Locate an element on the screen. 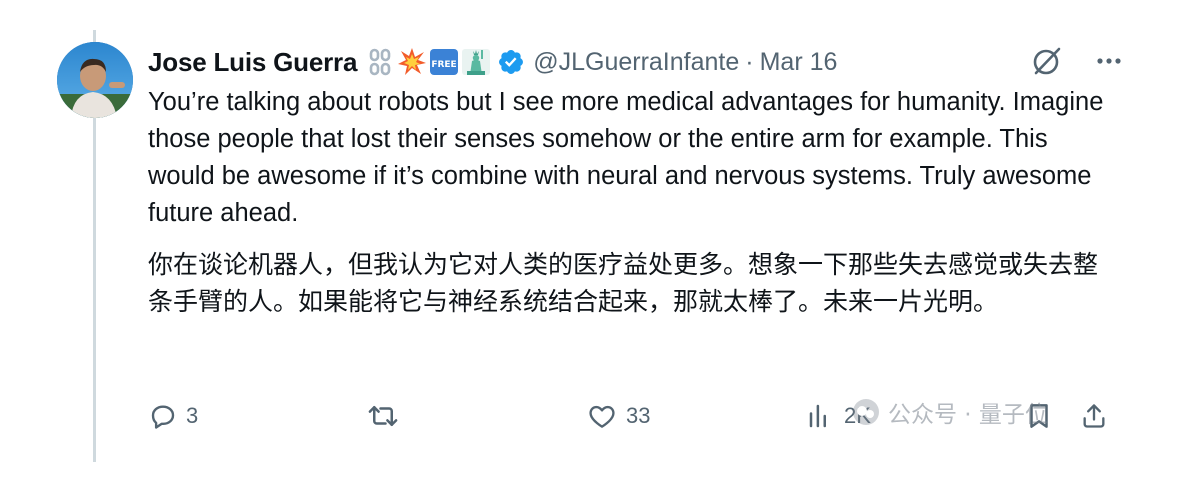 The height and width of the screenshot is (494, 1184). retweet-button is located at coordinates (387, 416).